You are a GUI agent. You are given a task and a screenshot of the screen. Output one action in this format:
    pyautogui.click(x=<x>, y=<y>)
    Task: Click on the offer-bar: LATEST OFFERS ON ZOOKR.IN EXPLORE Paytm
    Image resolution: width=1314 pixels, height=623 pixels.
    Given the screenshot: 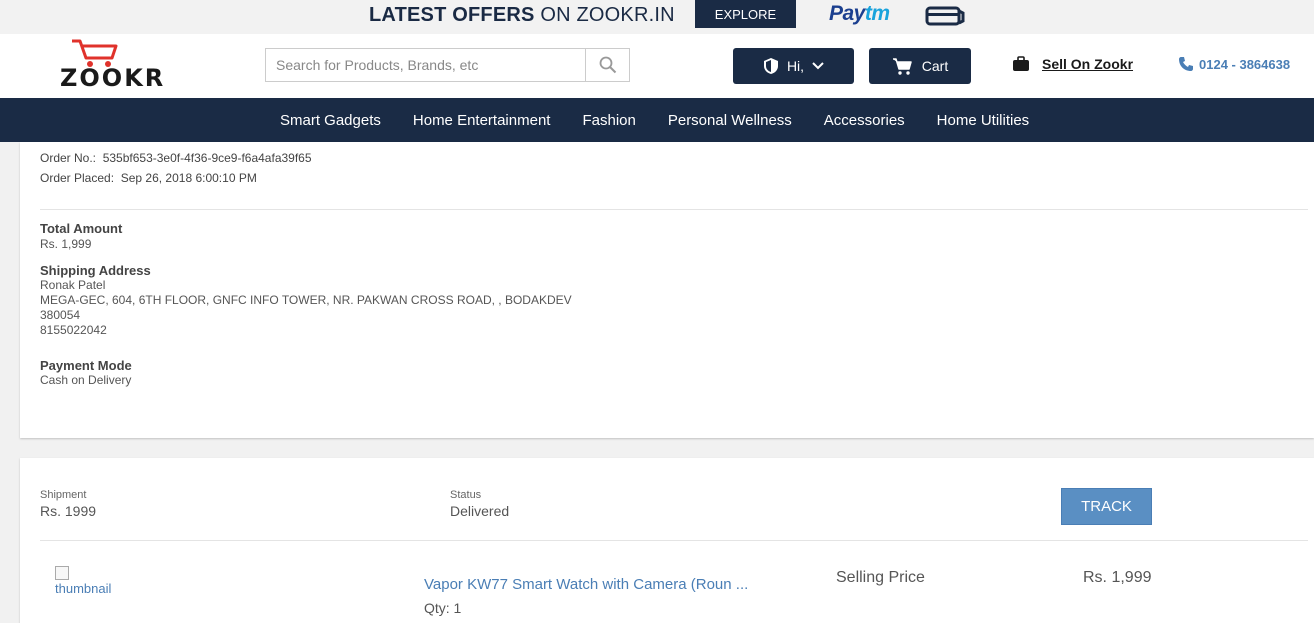 What is the action you would take?
    pyautogui.click(x=657, y=17)
    